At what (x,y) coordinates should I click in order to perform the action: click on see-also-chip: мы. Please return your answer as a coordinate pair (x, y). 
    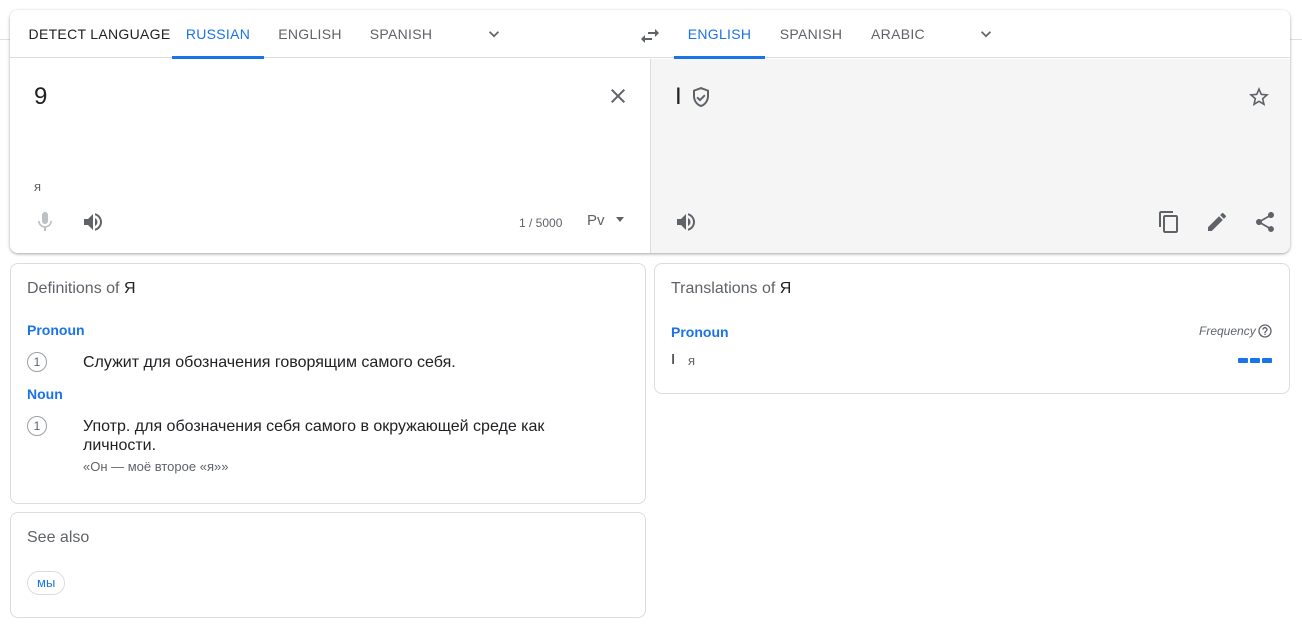
    Looking at the image, I should click on (46, 583).